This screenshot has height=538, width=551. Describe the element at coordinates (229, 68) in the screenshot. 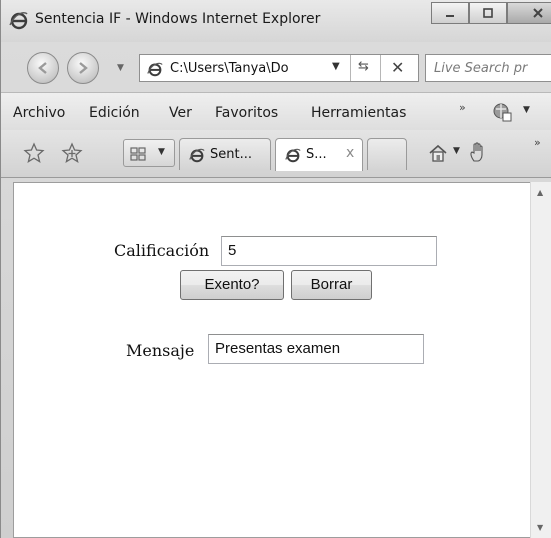

I see `address-text: C:\Users\Tanya\Do` at that location.